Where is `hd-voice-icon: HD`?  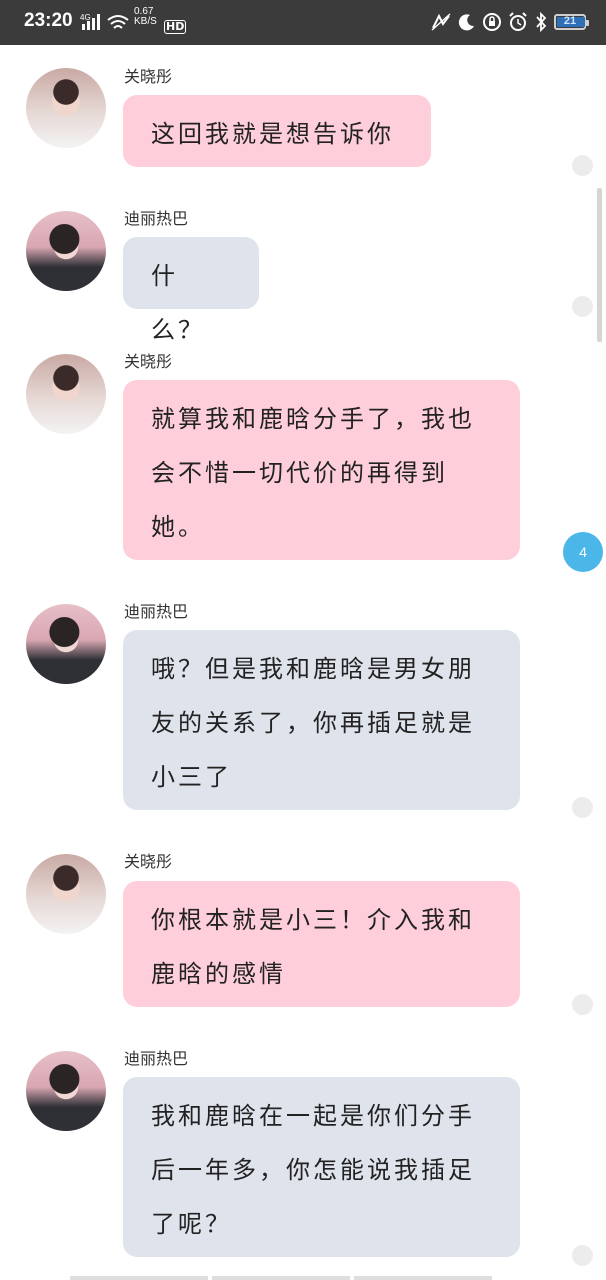 hd-voice-icon: HD is located at coordinates (175, 27).